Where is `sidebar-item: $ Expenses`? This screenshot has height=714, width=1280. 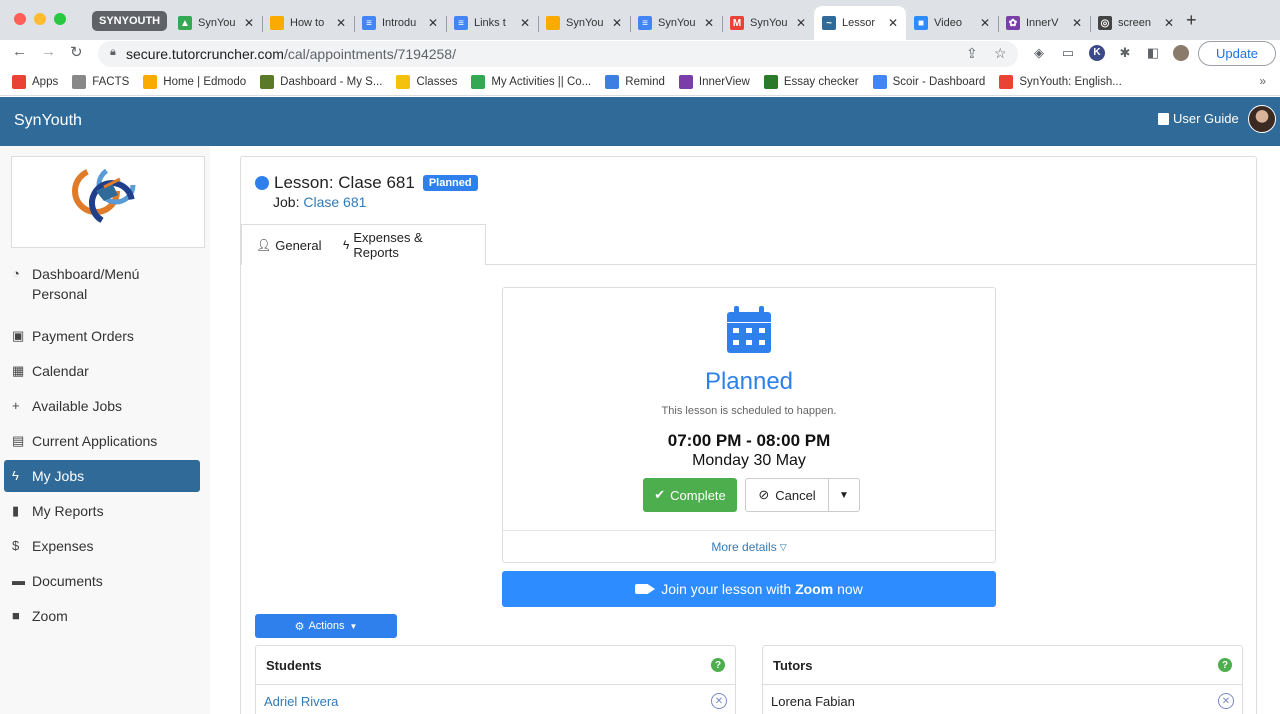 sidebar-item: $ Expenses is located at coordinates (102, 546).